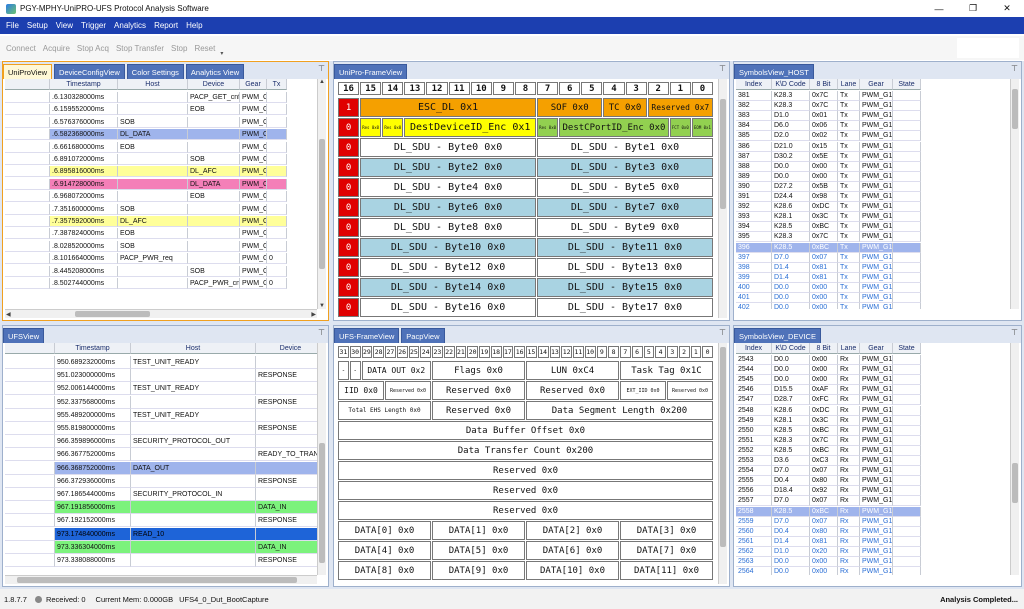 The width and height of the screenshot is (1024, 609). What do you see at coordinates (828, 440) in the screenshot?
I see `table-row: 2551 K28.3 0x7C Rx PWM_G1` at bounding box center [828, 440].